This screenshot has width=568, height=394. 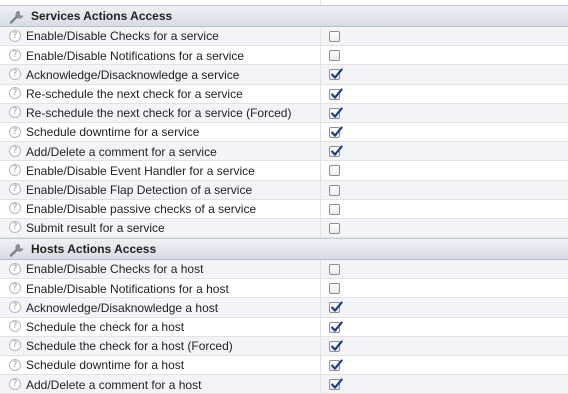 What do you see at coordinates (284, 366) in the screenshot?
I see `permission-row: ? Schedule downtime for a host` at bounding box center [284, 366].